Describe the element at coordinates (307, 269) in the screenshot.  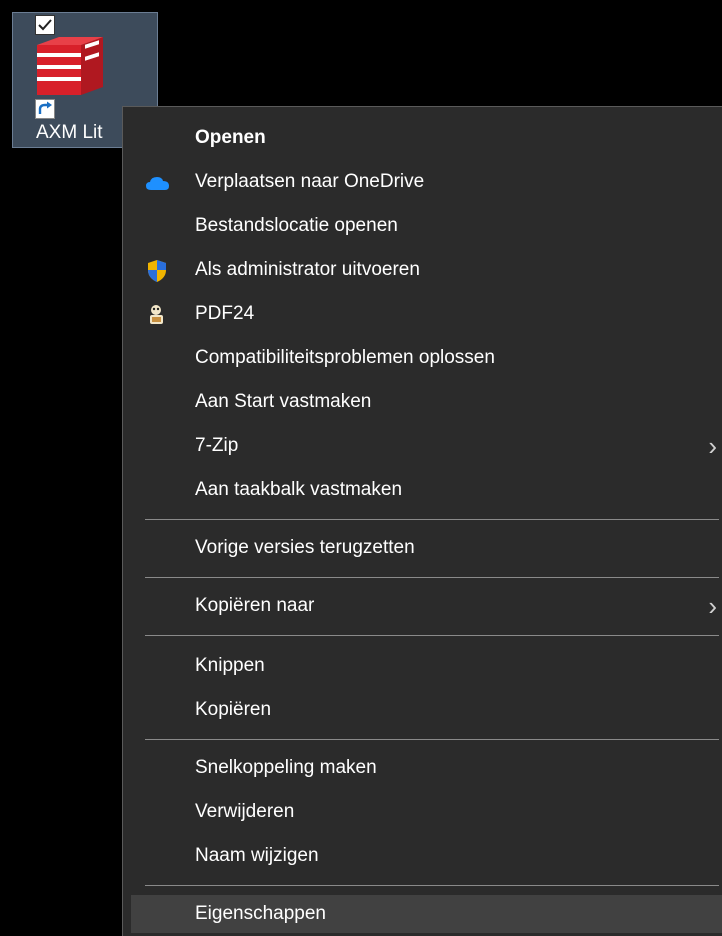
I see `menu-item-label: Als administrator uitvoeren` at that location.